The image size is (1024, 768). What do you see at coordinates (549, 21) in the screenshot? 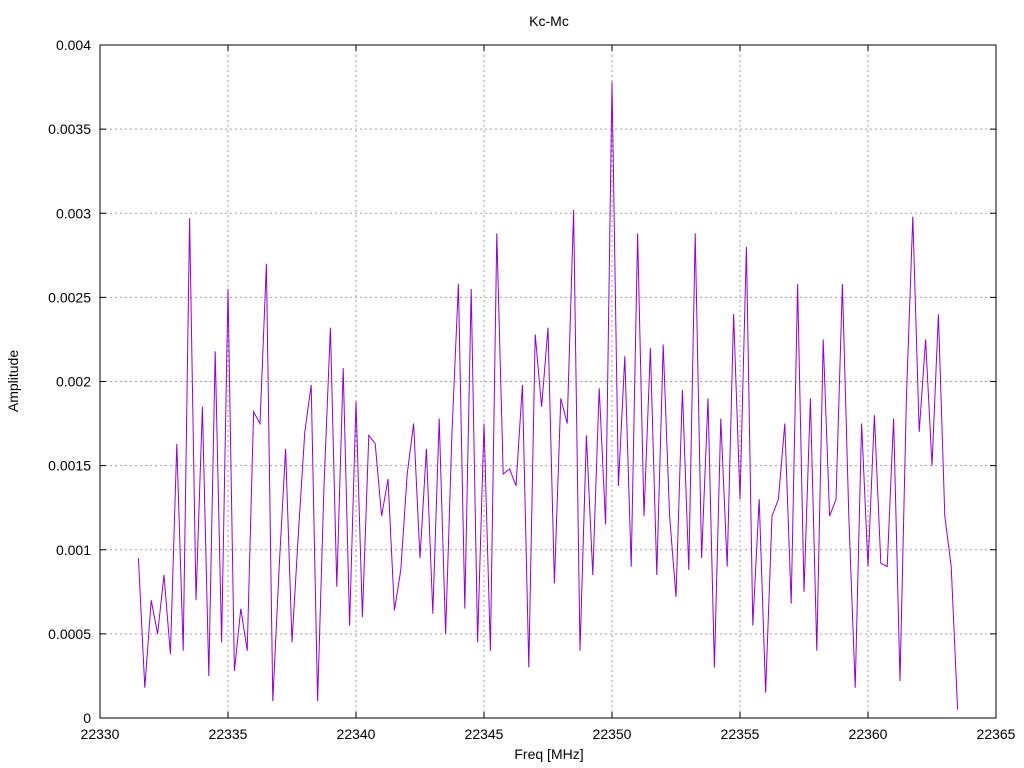
I see `chart-title: Kc-Mc` at bounding box center [549, 21].